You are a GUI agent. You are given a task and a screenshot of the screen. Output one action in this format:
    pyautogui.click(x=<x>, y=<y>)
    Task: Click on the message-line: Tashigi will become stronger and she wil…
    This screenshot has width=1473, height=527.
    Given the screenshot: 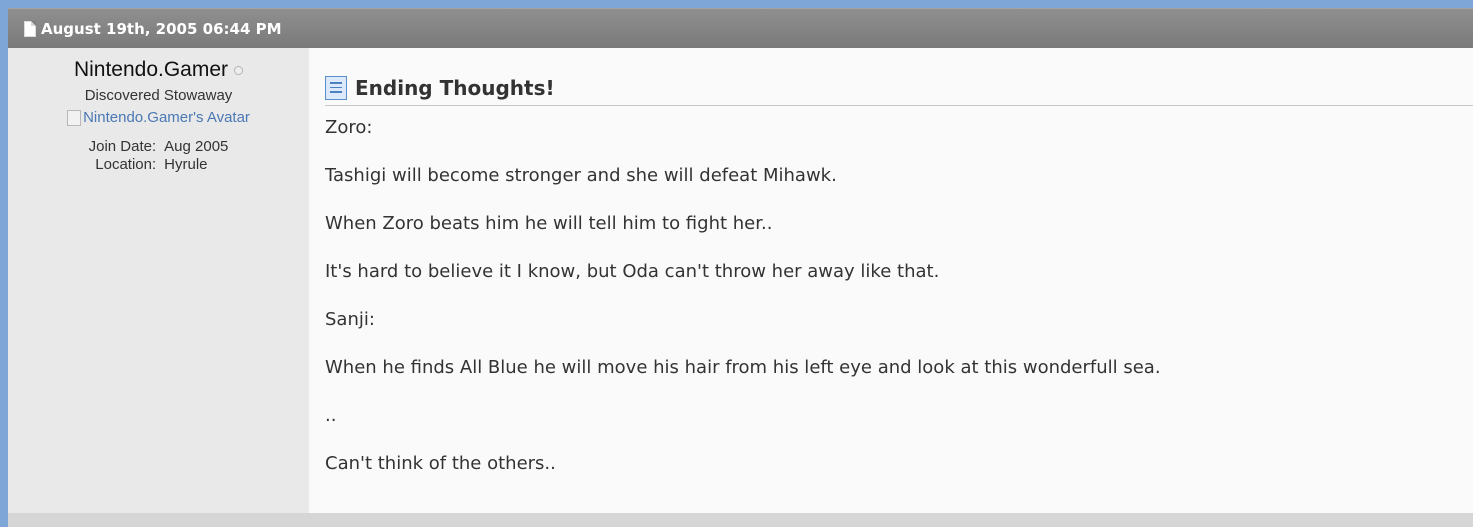 What is the action you would take?
    pyautogui.click(x=581, y=175)
    